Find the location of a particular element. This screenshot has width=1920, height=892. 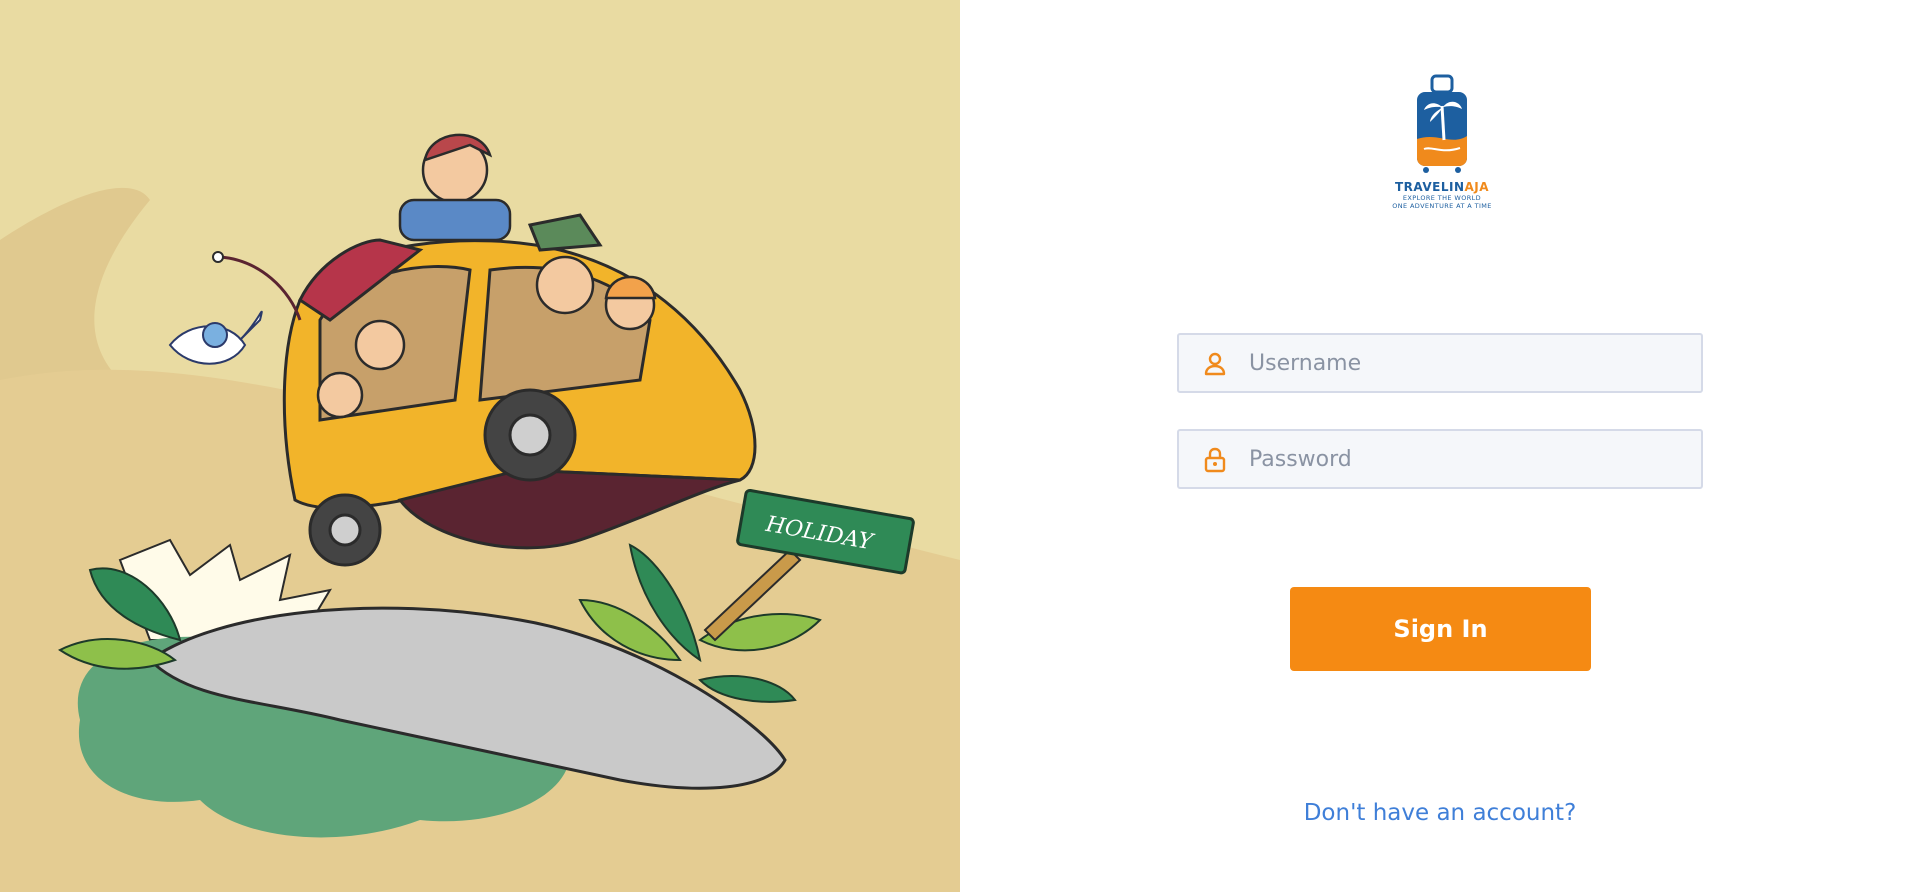

password-input is located at coordinates (1469, 459).